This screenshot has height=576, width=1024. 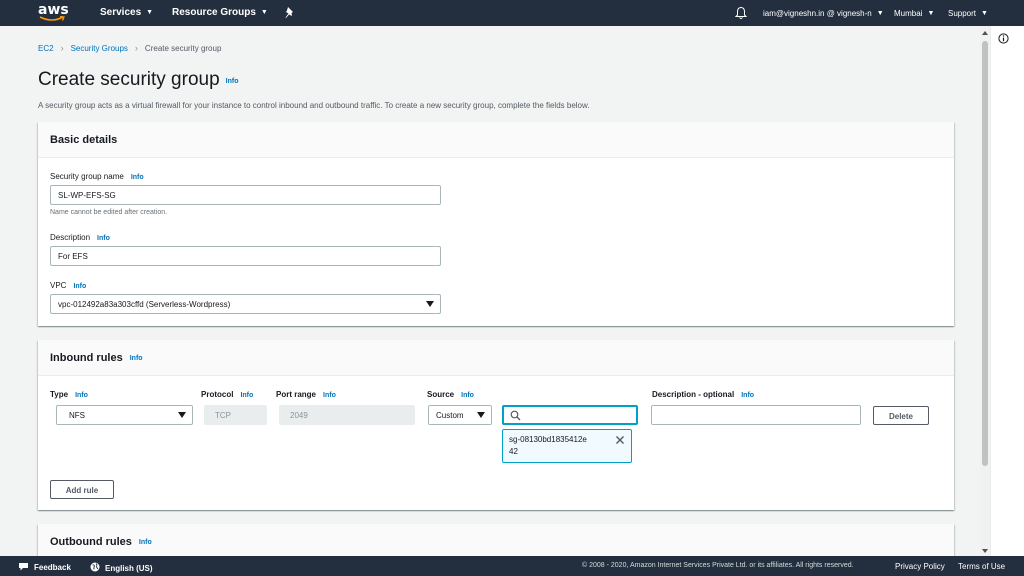 I want to click on scroll-down-arrow-icon, so click(x=985, y=551).